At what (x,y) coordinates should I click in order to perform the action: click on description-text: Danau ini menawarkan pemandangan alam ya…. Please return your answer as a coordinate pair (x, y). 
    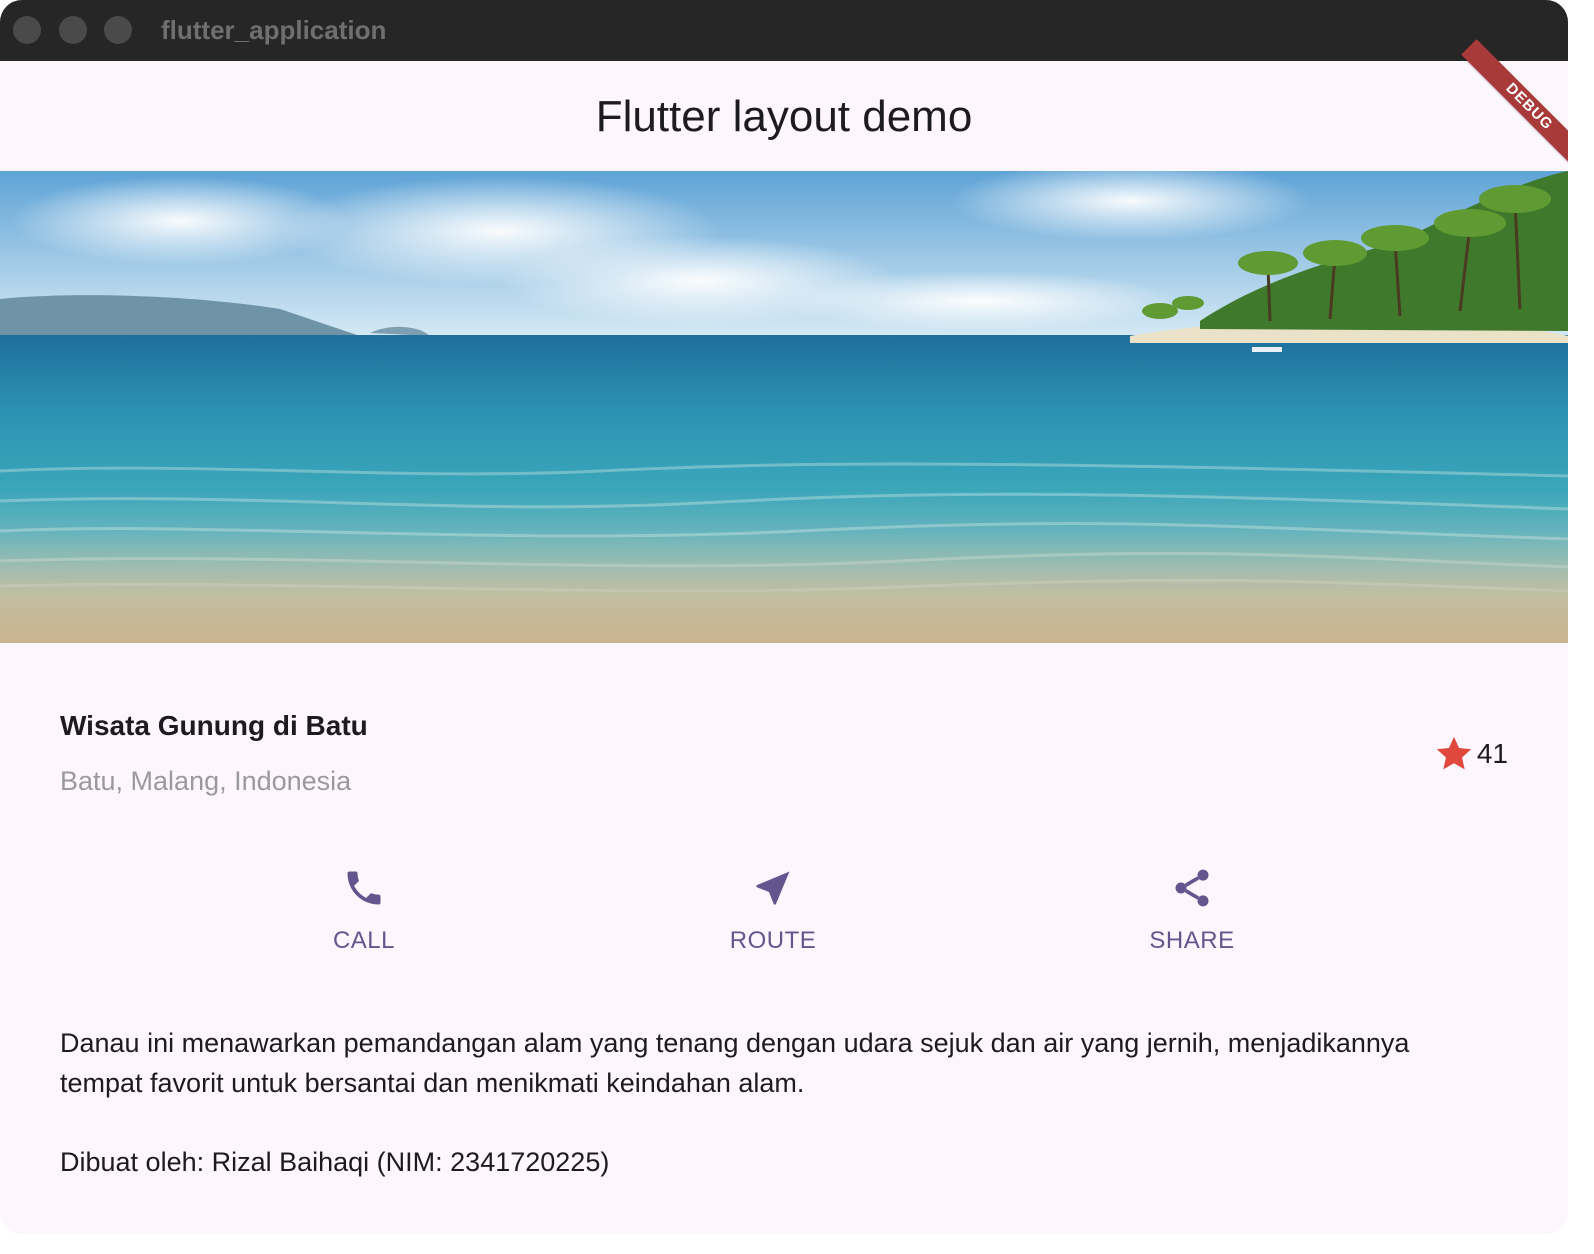
    Looking at the image, I should click on (735, 1063).